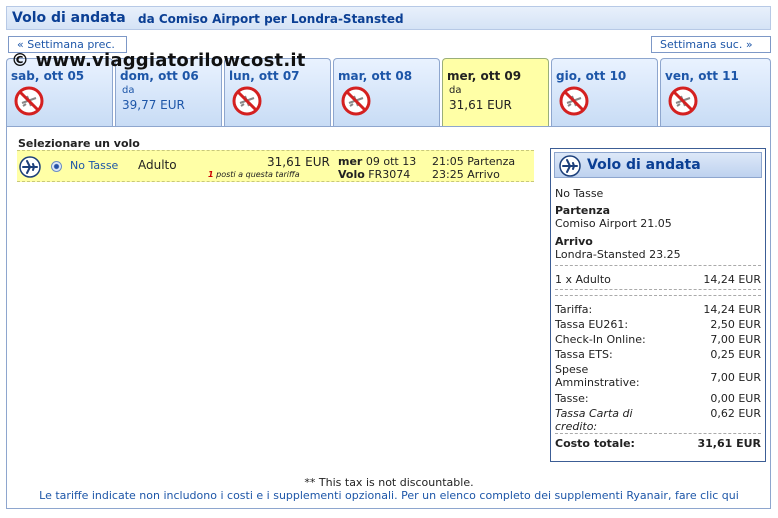  Describe the element at coordinates (158, 60) in the screenshot. I see `watermark: © www.viaggiatorilowcost.it` at that location.